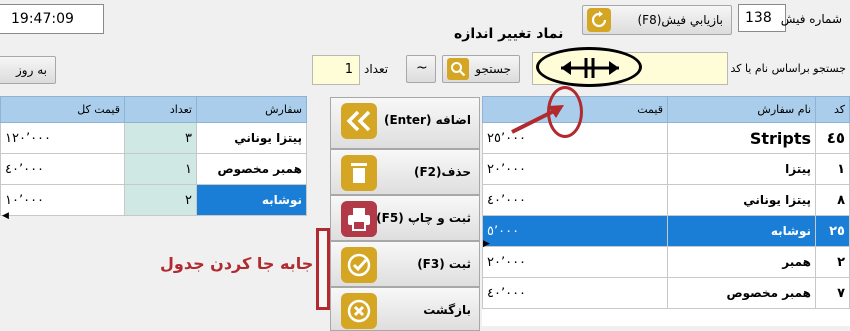  Describe the element at coordinates (832, 109) in the screenshot. I see `menu-col-code: كد` at that location.